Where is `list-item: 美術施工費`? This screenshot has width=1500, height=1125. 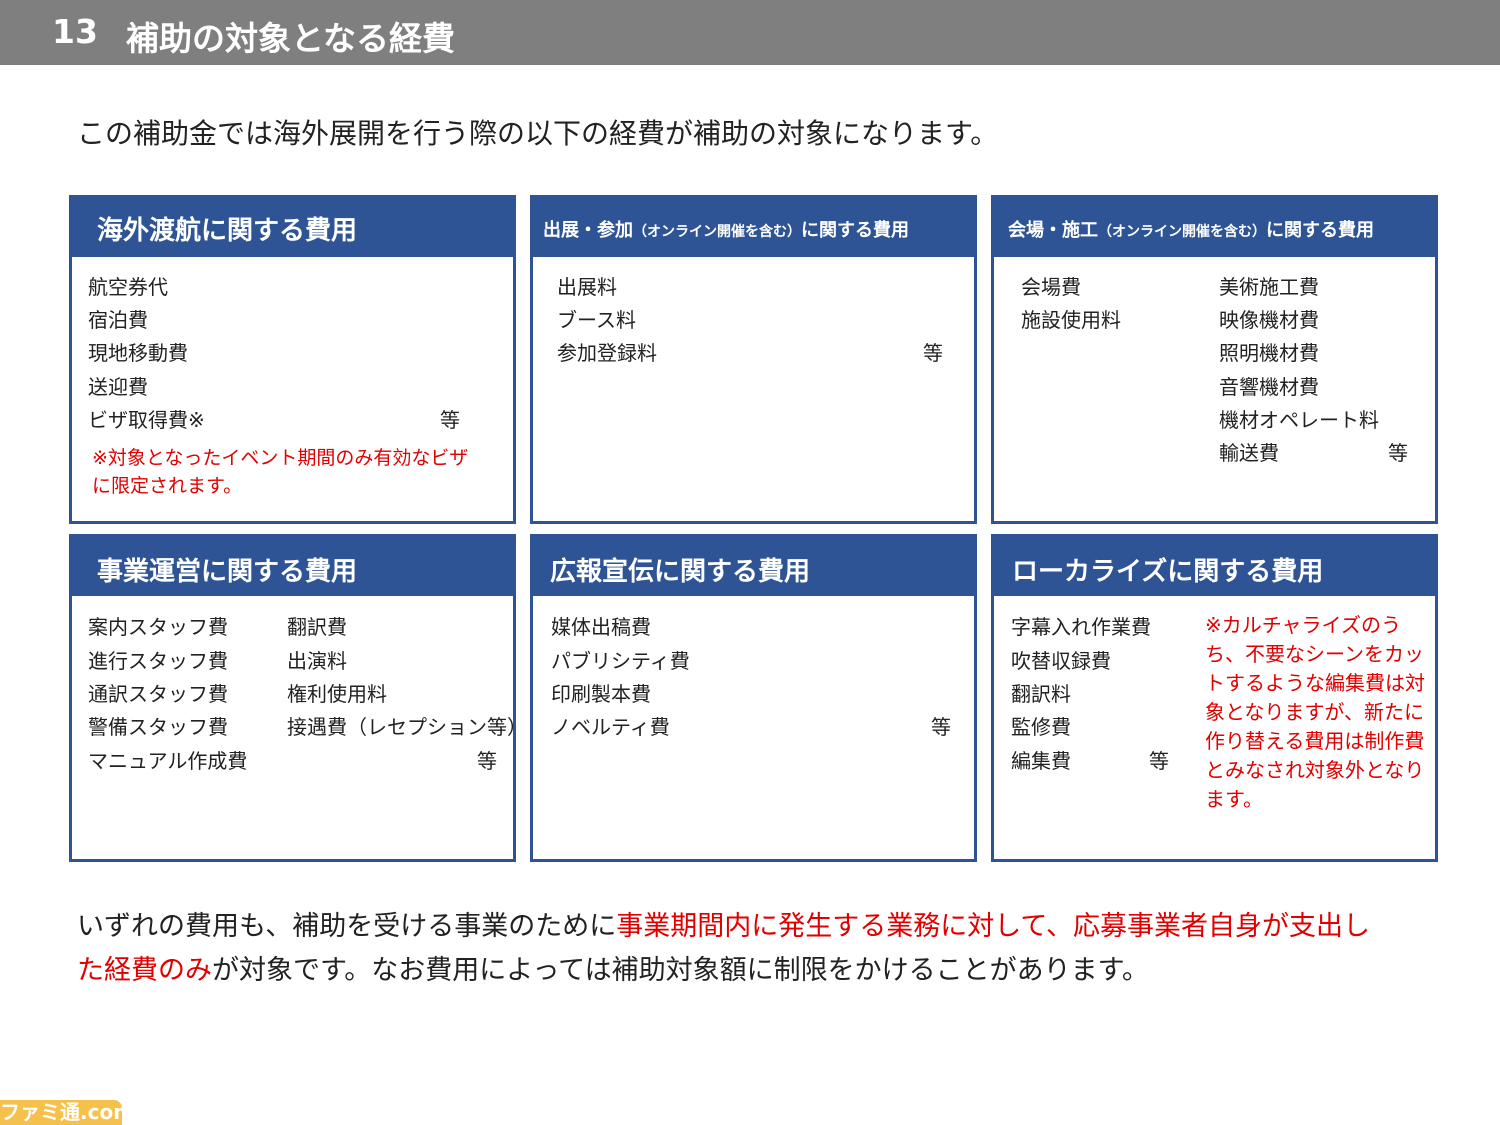
list-item: 美術施工費 is located at coordinates (1269, 287).